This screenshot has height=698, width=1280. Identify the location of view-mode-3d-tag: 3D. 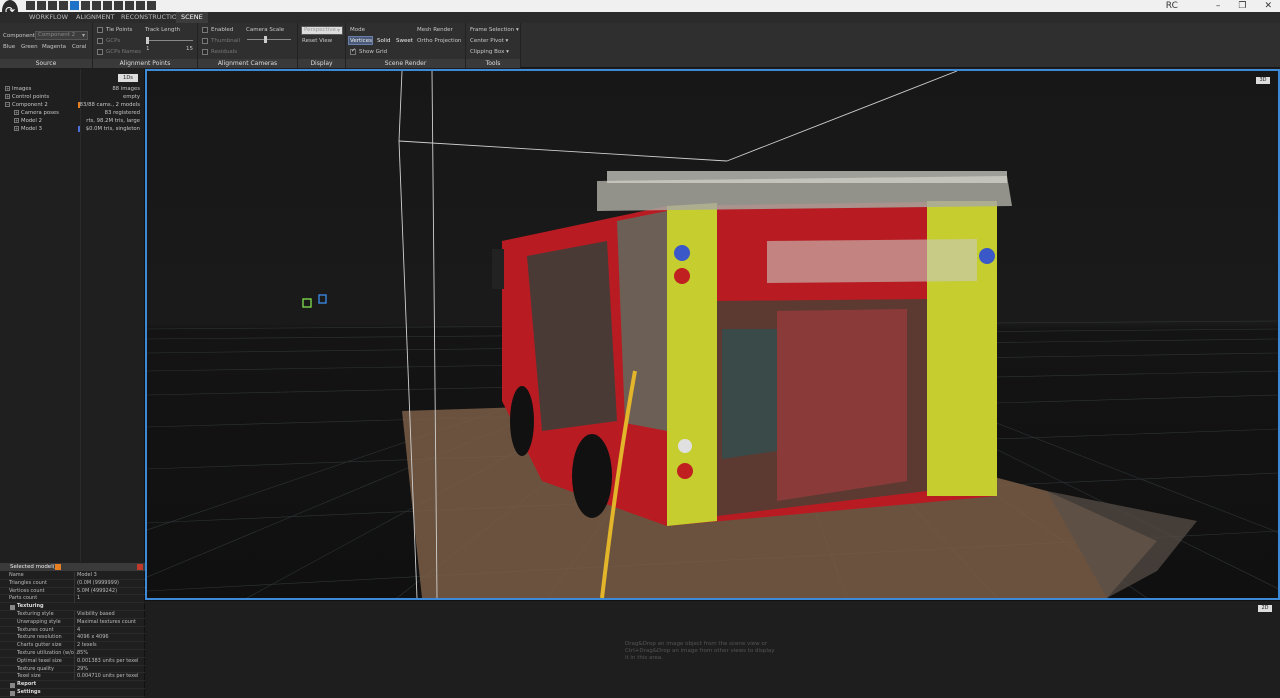
(1263, 80).